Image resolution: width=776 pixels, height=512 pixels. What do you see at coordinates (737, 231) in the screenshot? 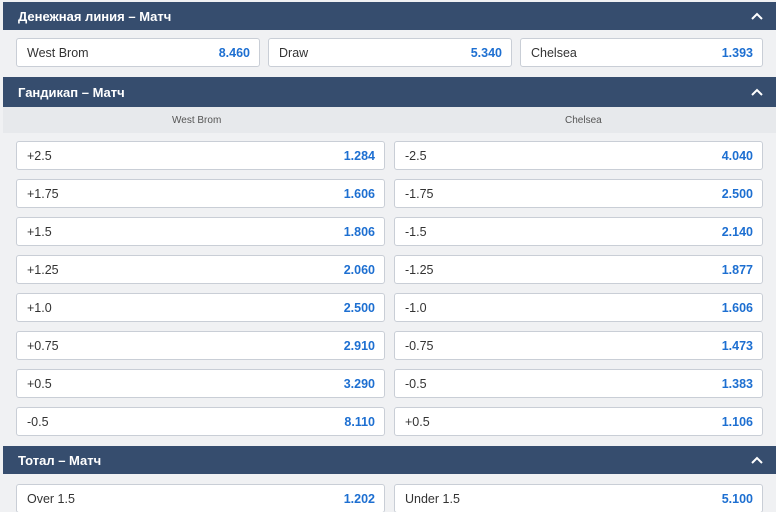
I see `handicap-odds: 2.140` at bounding box center [737, 231].